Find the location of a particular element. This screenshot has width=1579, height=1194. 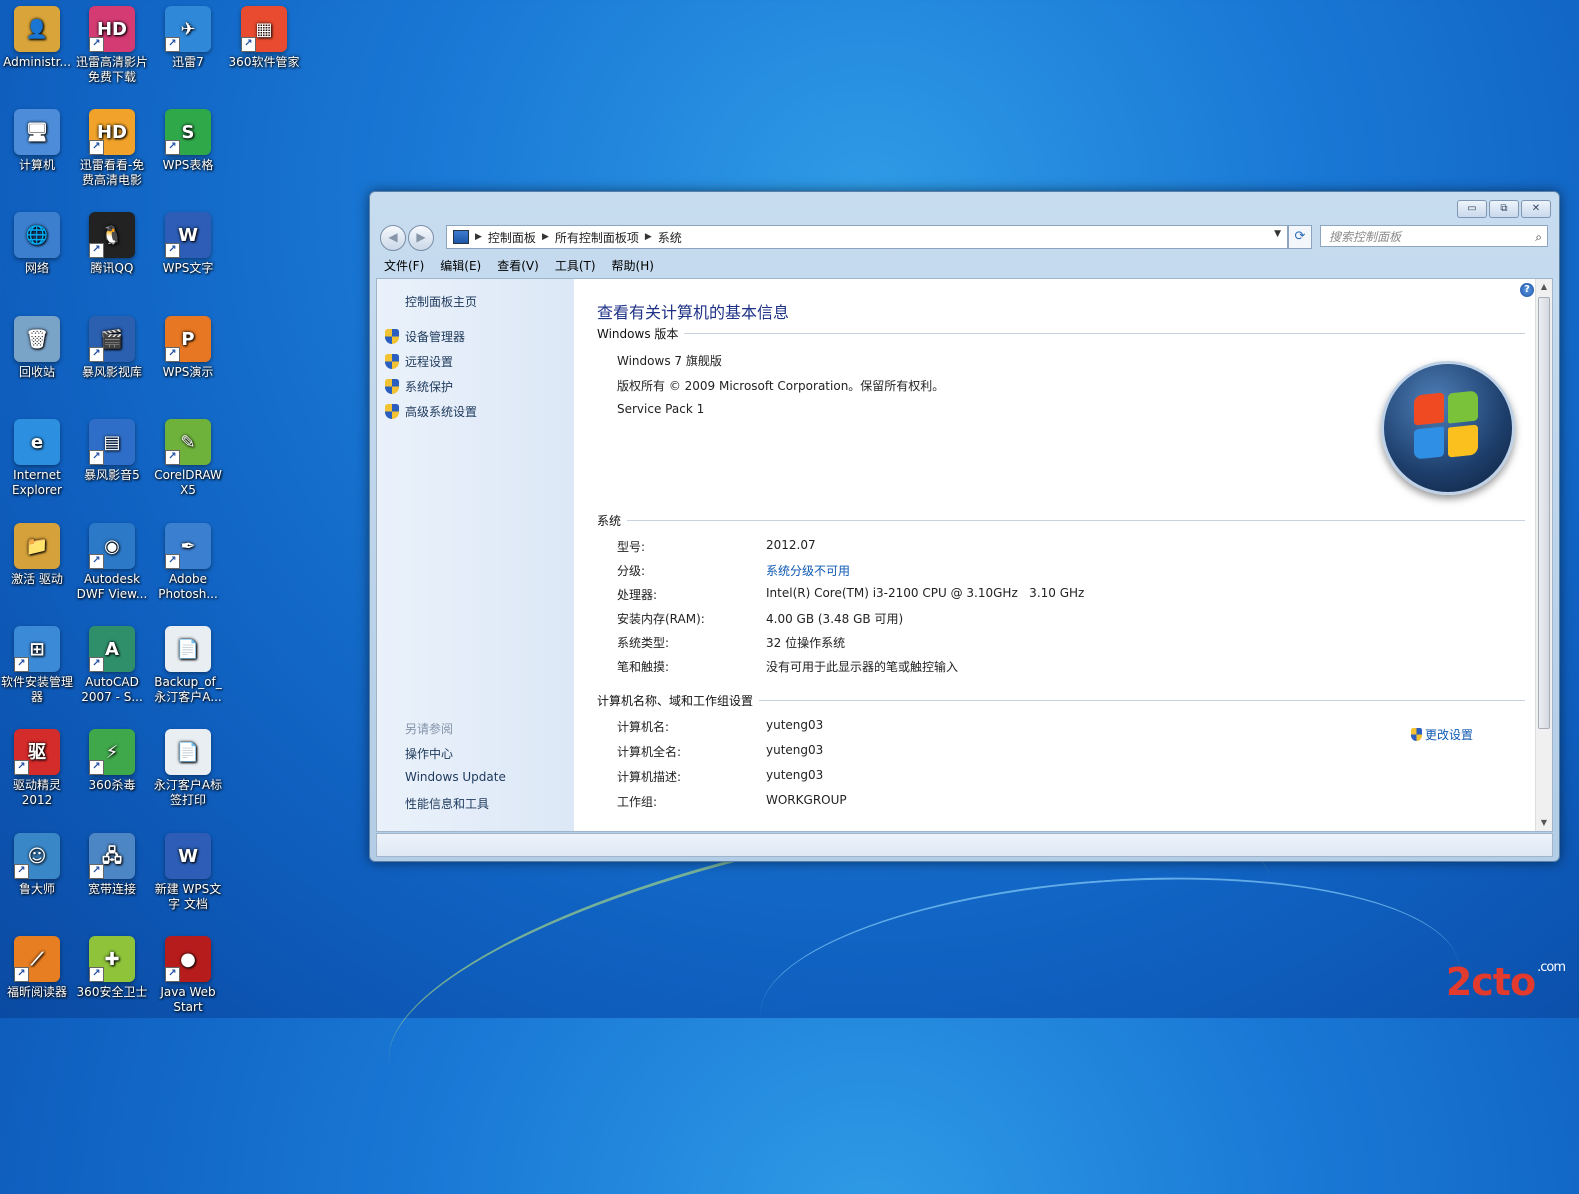

address-dropdown-icon: ▼ is located at coordinates (1277, 234).